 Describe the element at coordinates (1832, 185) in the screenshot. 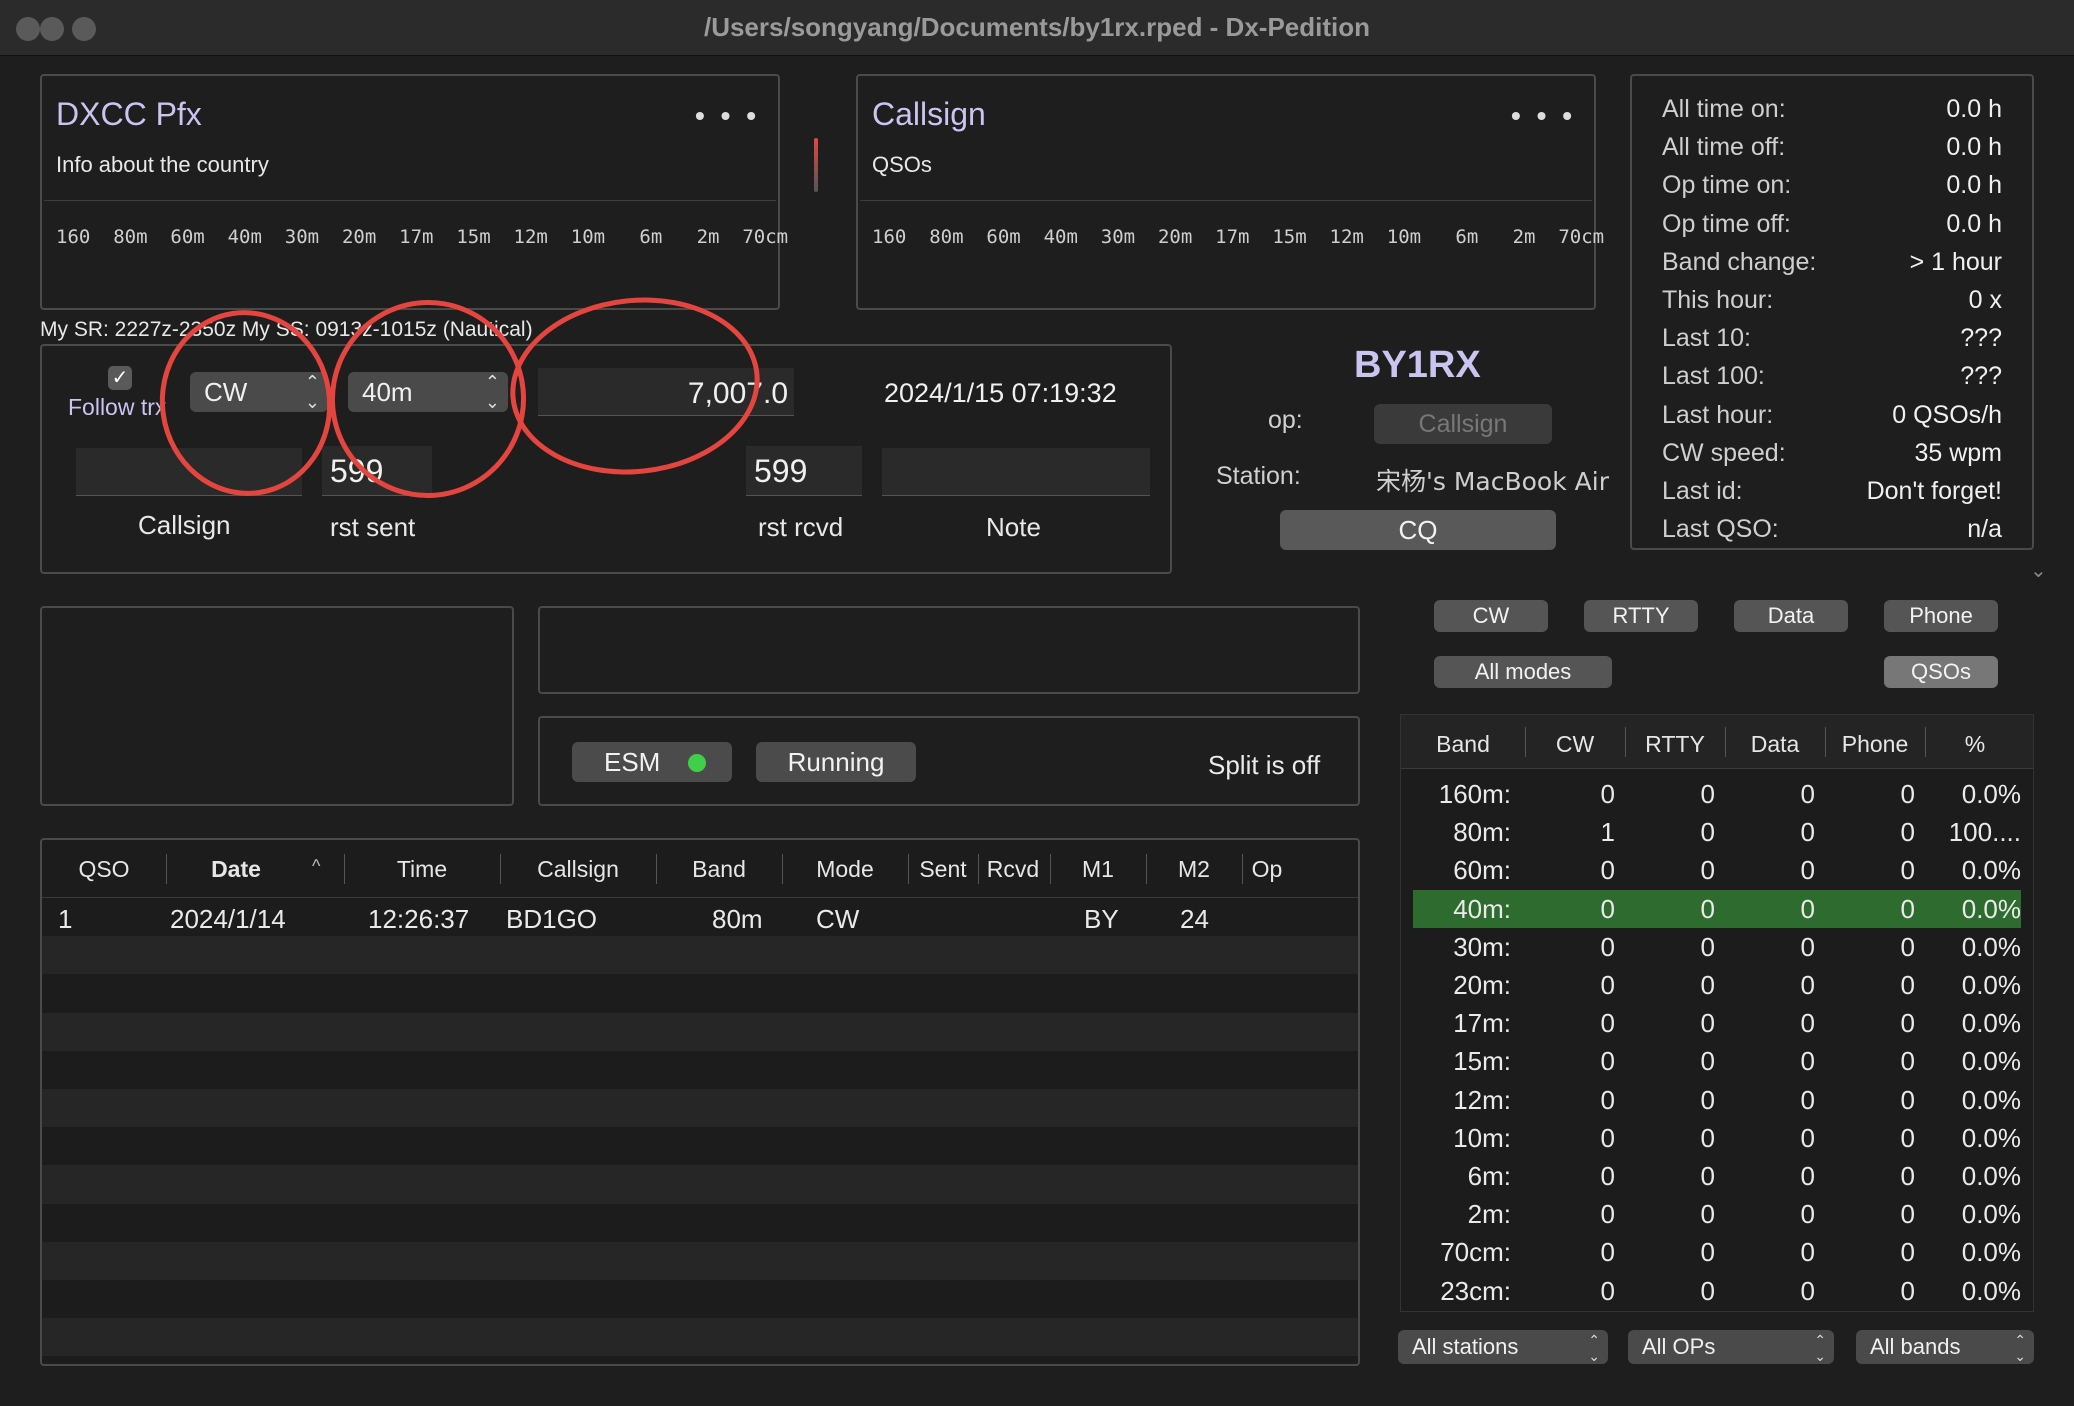

I see `stat-row: Op time on: 0.0 h` at that location.